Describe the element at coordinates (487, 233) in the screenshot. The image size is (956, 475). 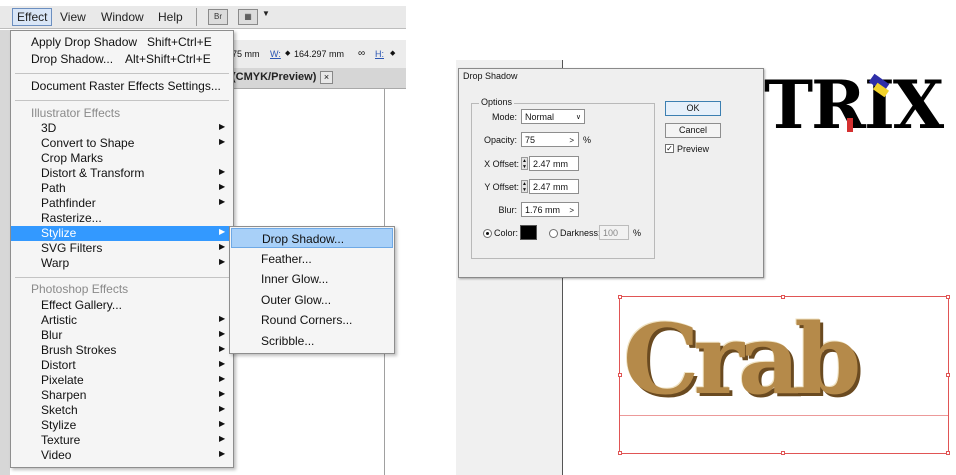
I see `color-radio` at that location.